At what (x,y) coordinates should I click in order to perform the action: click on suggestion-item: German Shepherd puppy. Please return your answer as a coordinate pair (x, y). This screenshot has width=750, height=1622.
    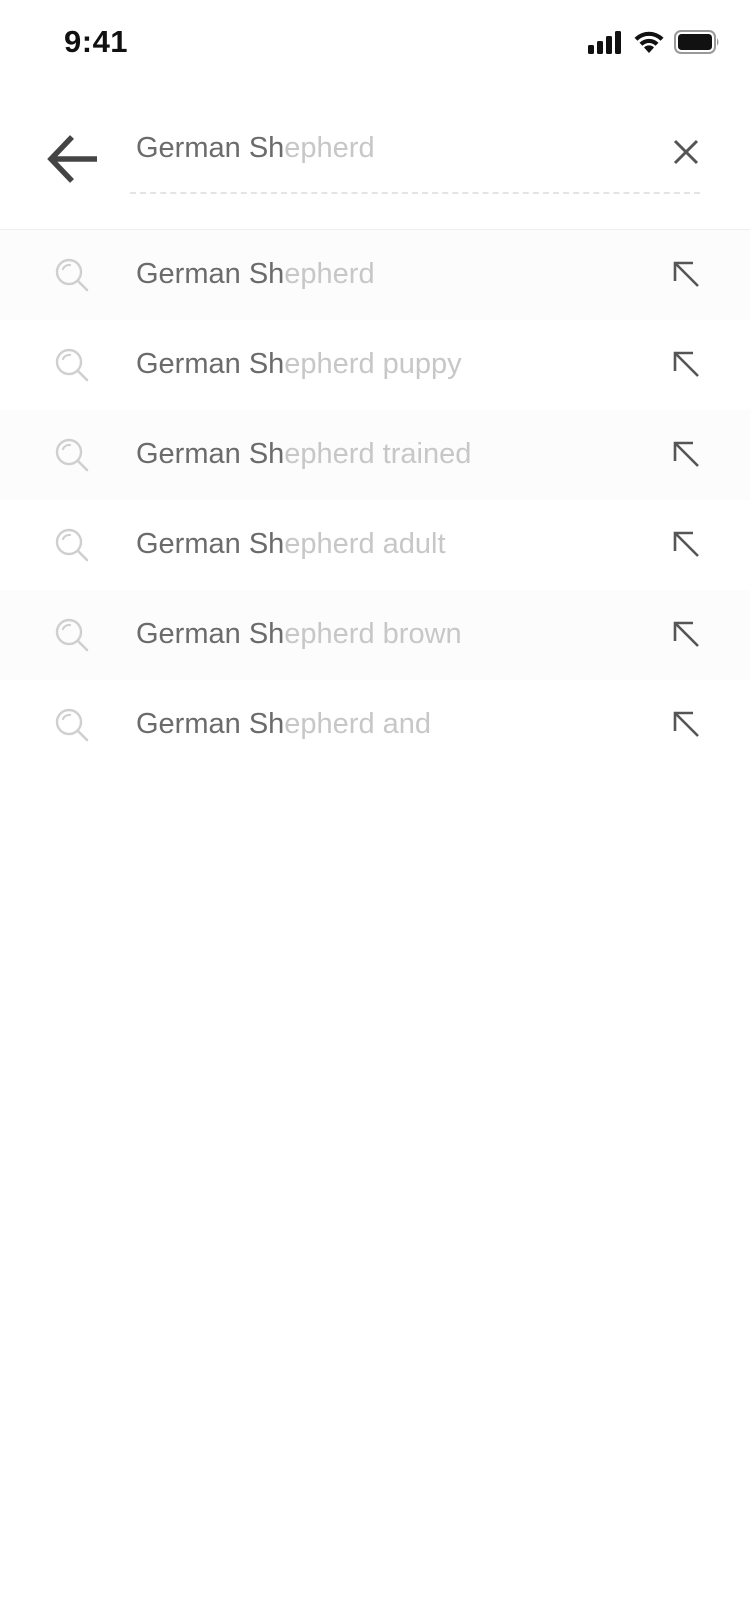
    Looking at the image, I should click on (375, 365).